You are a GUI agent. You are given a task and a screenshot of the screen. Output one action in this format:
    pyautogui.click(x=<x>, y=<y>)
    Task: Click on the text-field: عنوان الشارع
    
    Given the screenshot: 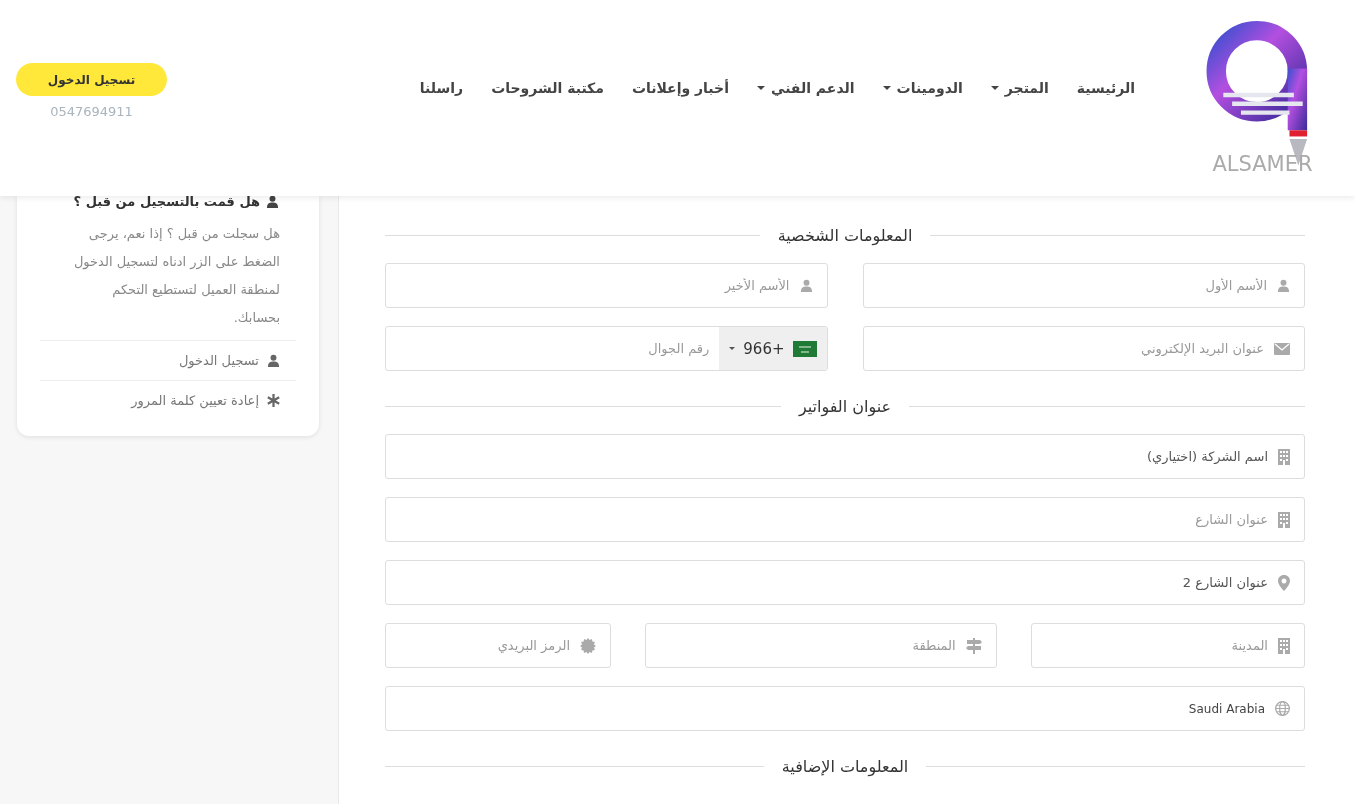 What is the action you would take?
    pyautogui.click(x=845, y=519)
    